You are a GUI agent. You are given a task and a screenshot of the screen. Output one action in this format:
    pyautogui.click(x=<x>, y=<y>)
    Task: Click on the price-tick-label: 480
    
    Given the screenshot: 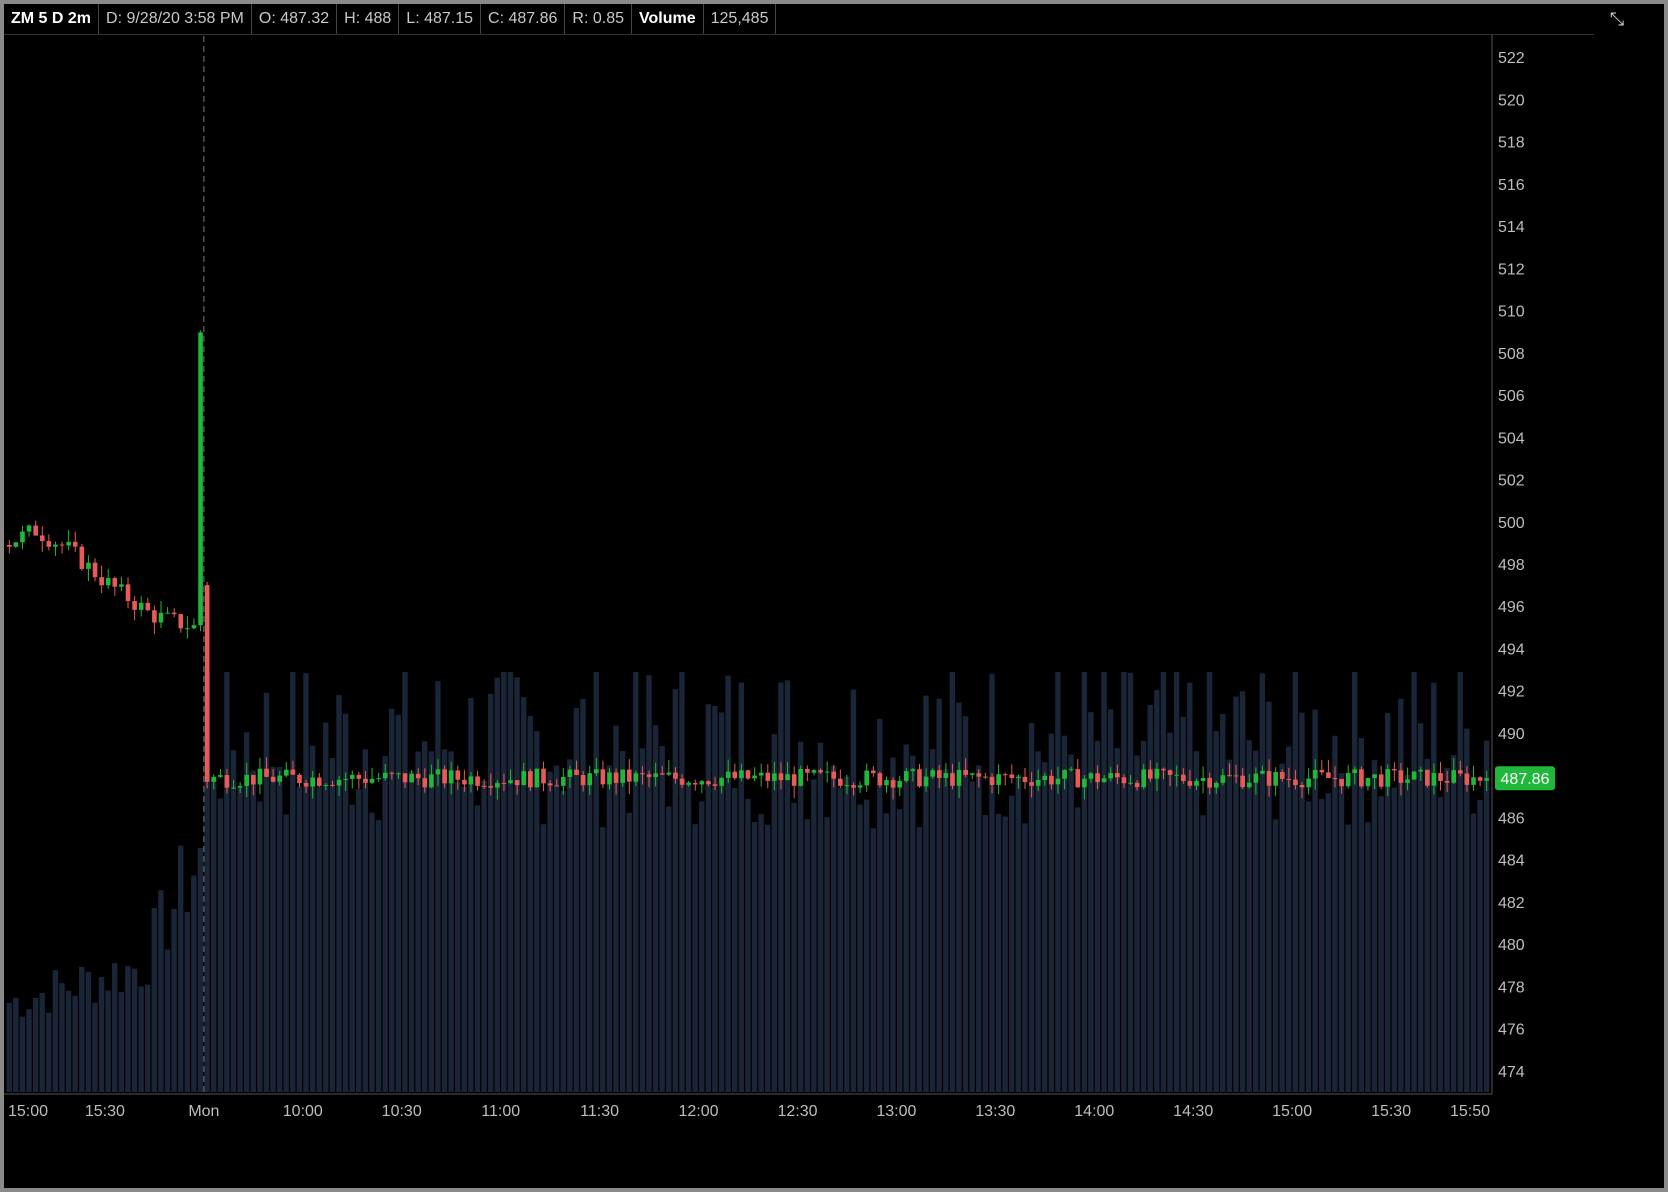 What is the action you would take?
    pyautogui.click(x=1511, y=945)
    